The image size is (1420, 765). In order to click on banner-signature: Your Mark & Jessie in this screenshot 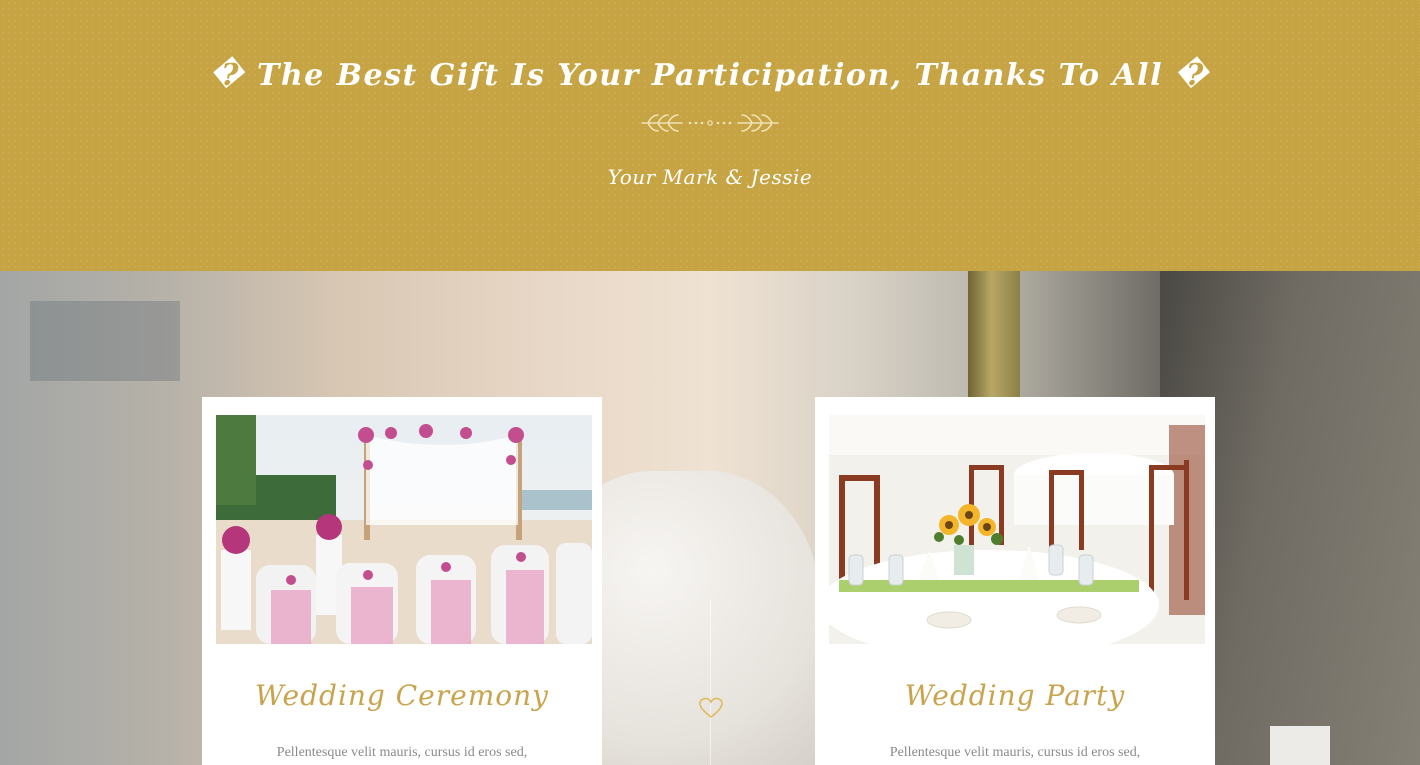, I will do `click(710, 177)`.